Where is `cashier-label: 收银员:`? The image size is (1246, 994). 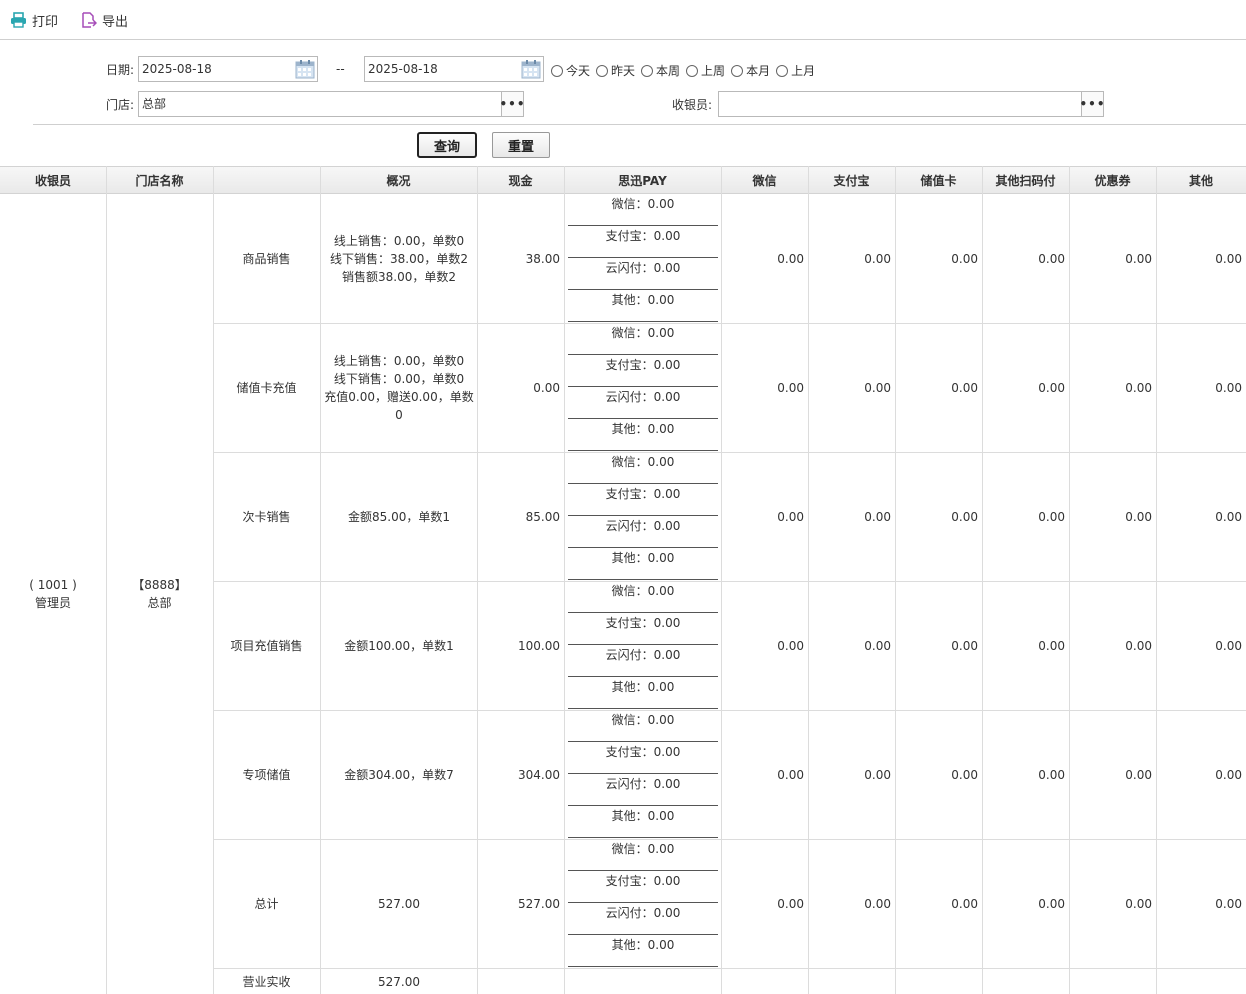 cashier-label: 收银员: is located at coordinates (692, 105).